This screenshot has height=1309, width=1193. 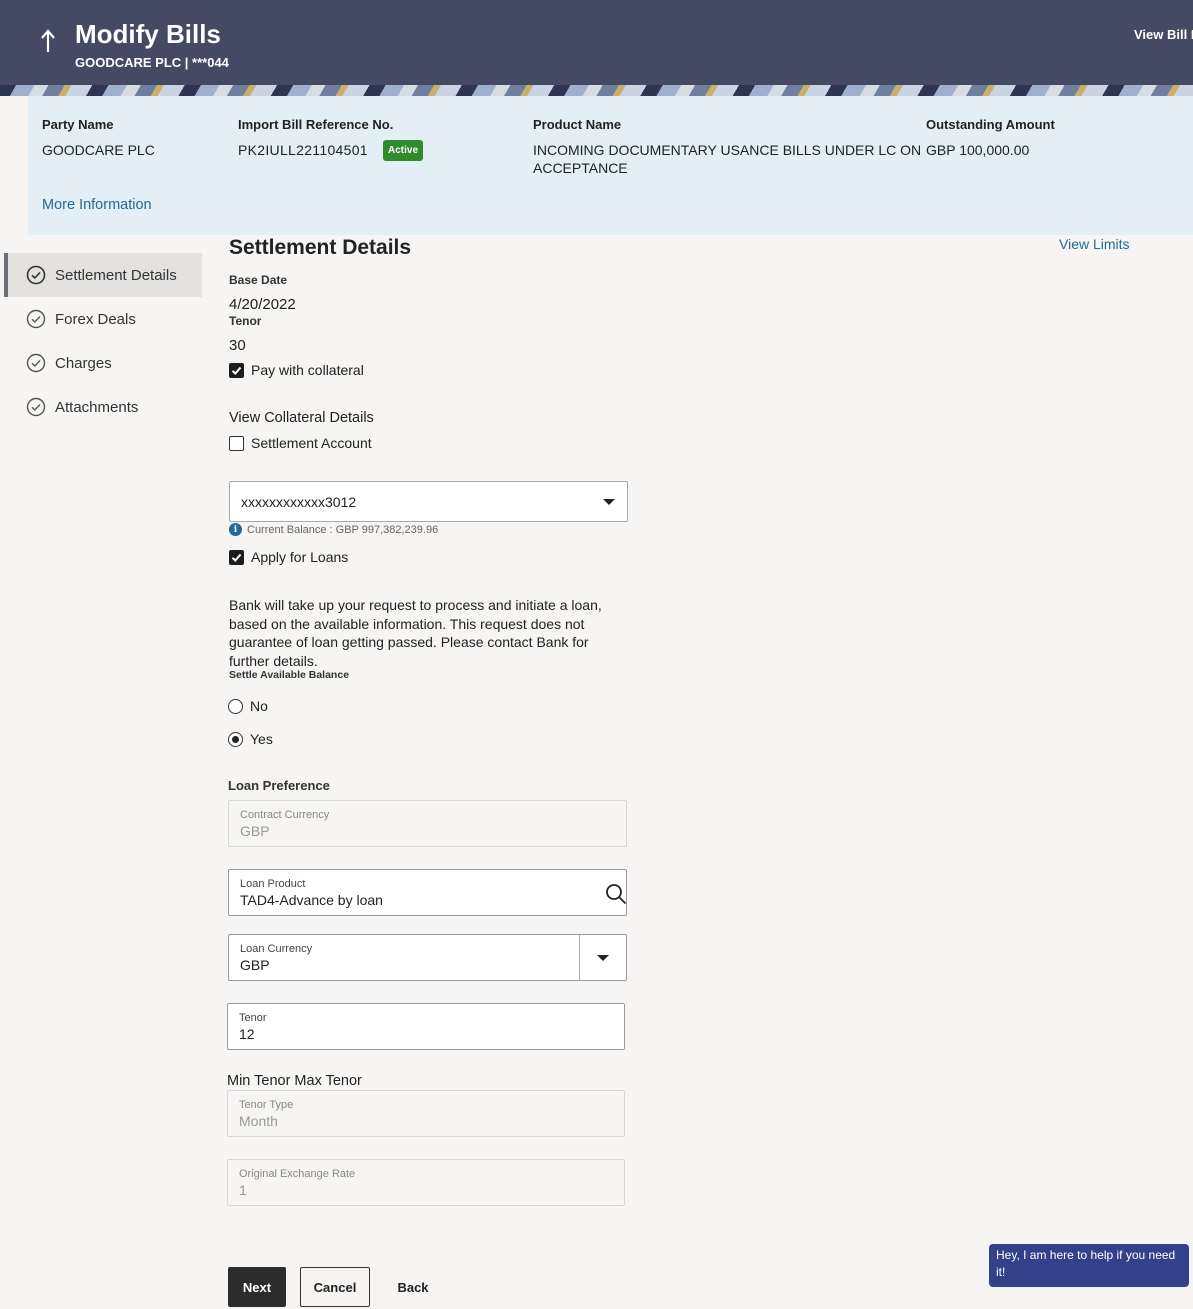 What do you see at coordinates (257, 1287) in the screenshot?
I see `next-button: Next` at bounding box center [257, 1287].